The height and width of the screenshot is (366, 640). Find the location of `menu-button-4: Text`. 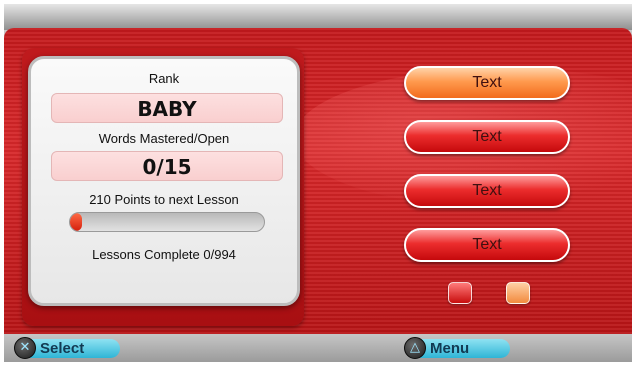

menu-button-4: Text is located at coordinates (487, 245).